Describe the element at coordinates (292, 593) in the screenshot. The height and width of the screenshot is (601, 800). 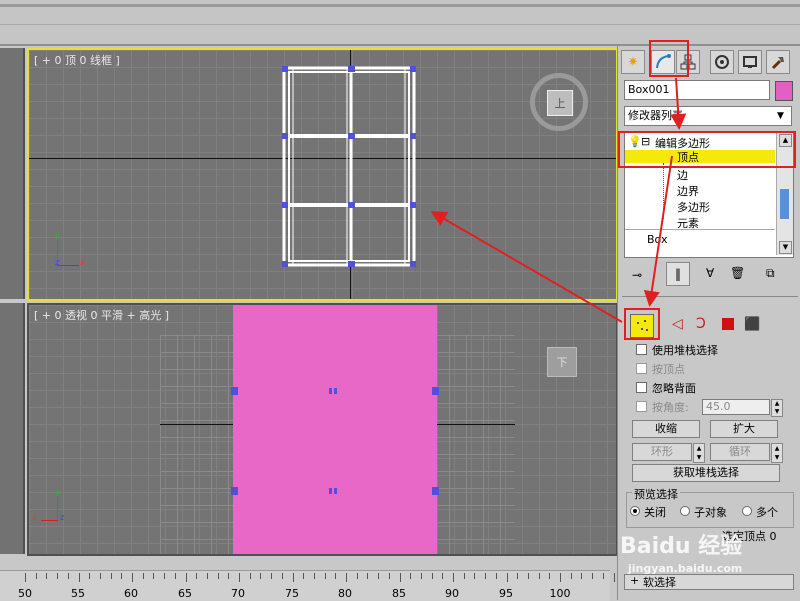
I see `ruler-label: 75` at that location.